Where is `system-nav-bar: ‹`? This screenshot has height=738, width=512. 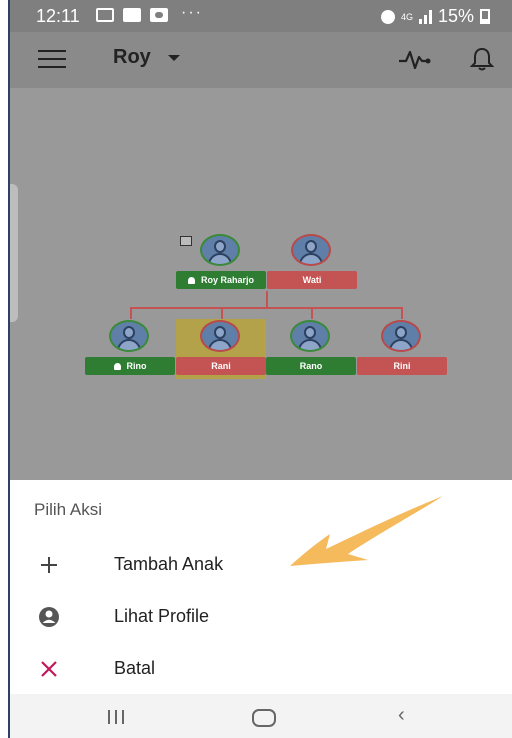
system-nav-bar: ‹ is located at coordinates (260, 716).